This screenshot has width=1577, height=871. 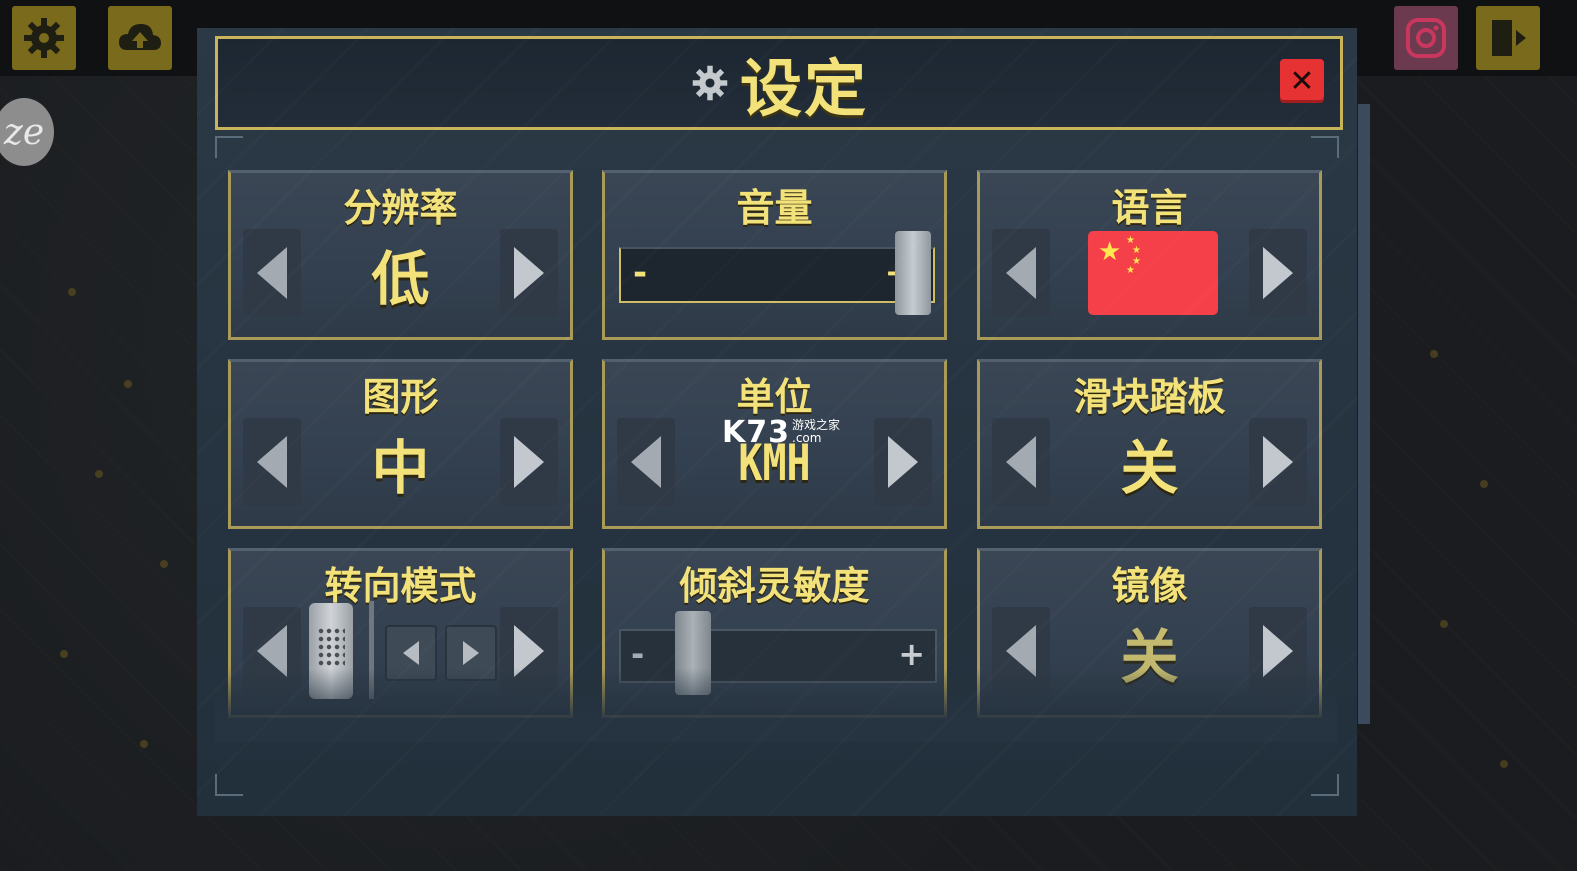 I want to click on language-prev-button, so click(x=1021, y=273).